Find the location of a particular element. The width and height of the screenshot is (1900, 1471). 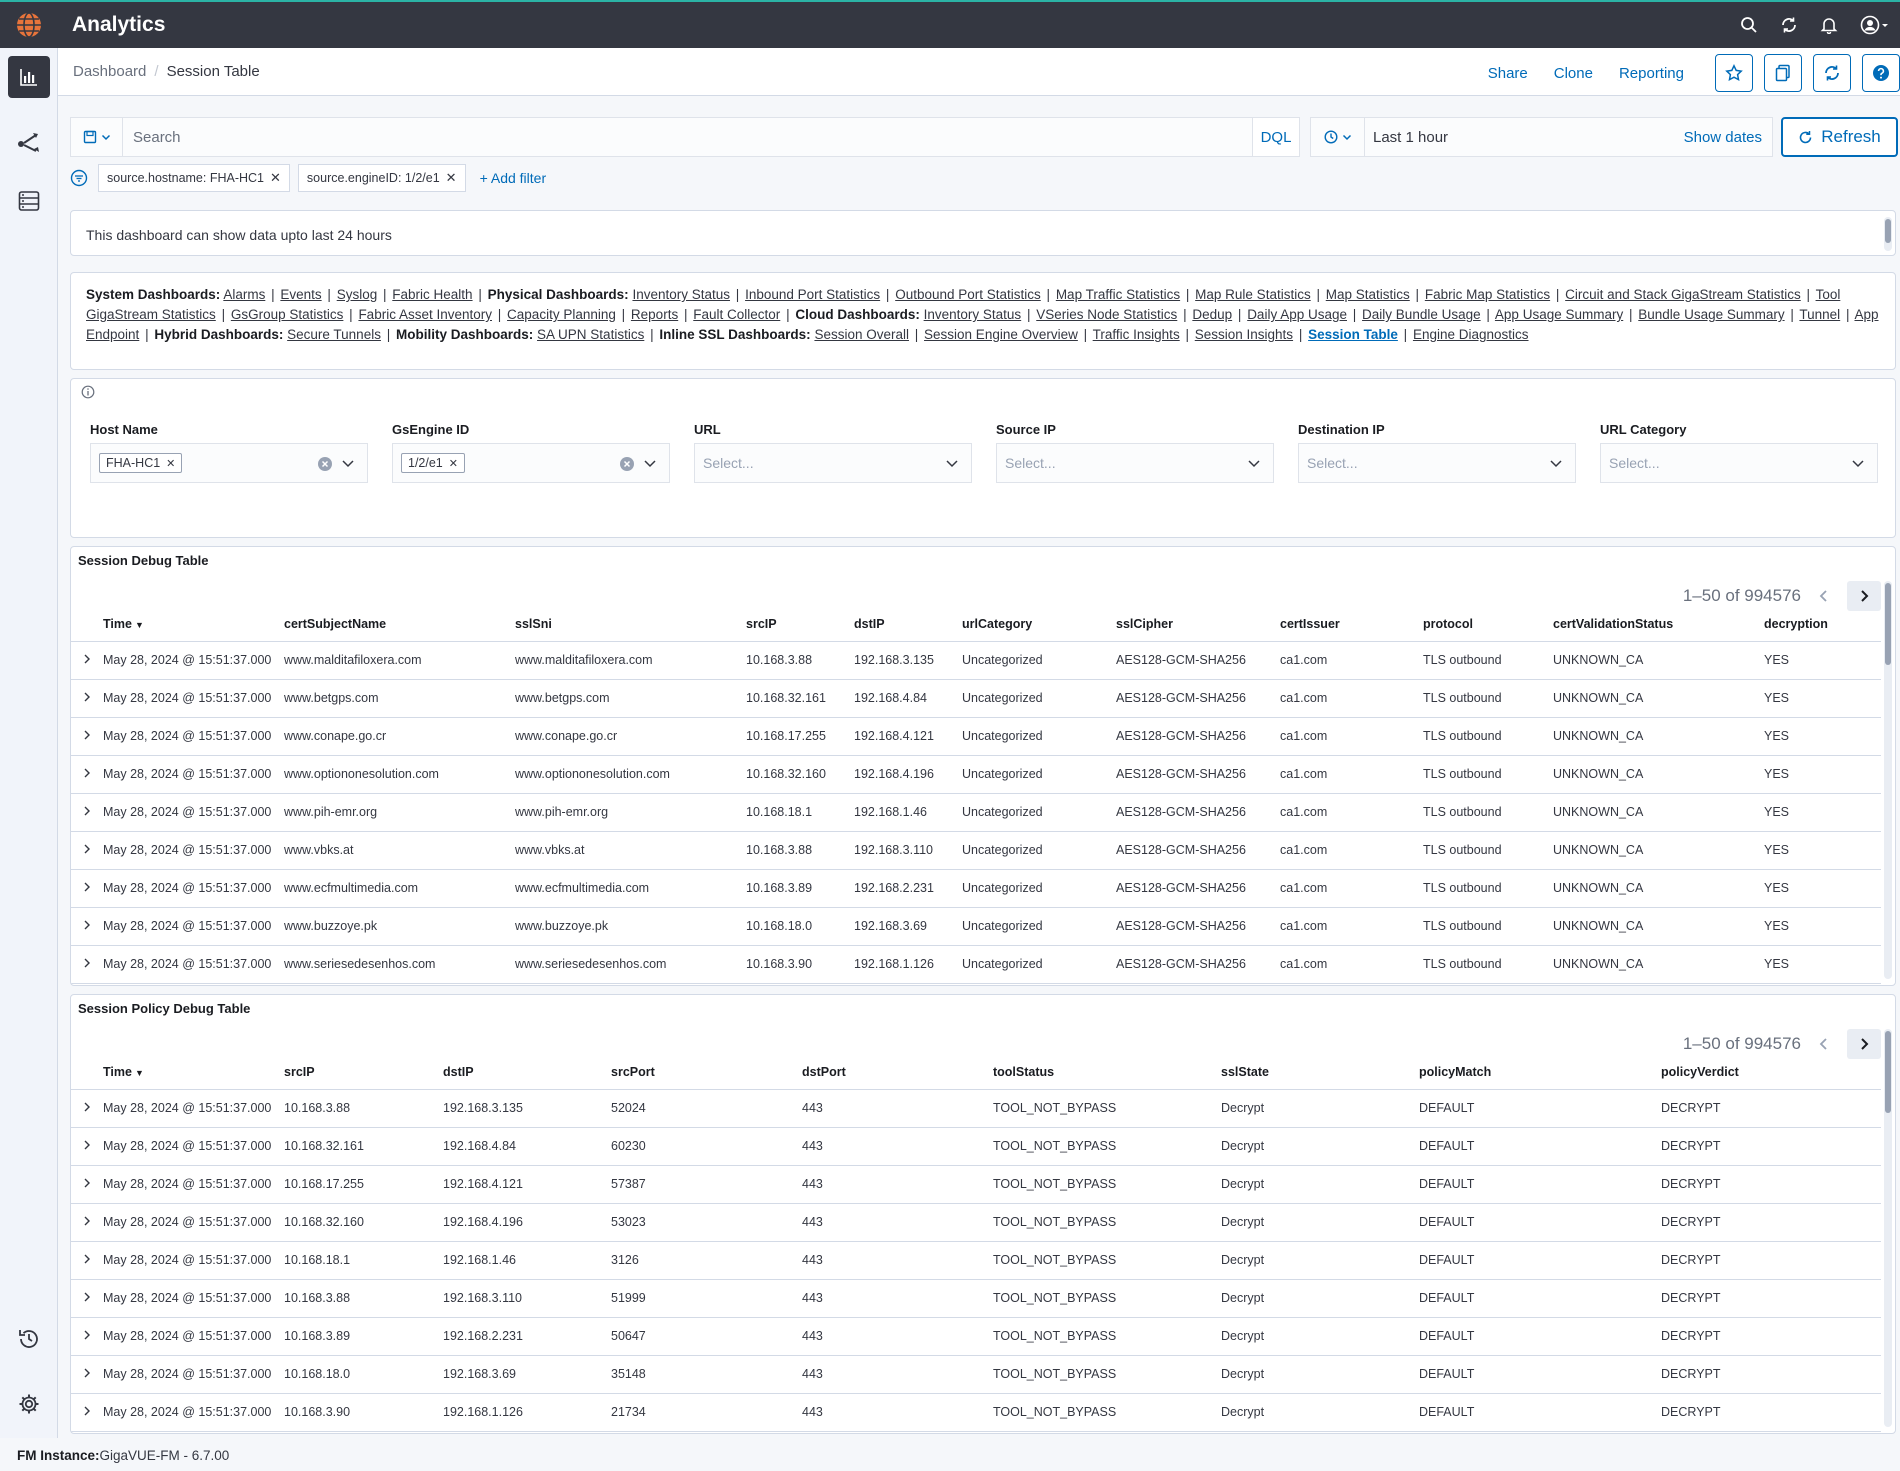

dashboard-link: Circuit and Stack GigaStream Statistics is located at coordinates (1683, 294).